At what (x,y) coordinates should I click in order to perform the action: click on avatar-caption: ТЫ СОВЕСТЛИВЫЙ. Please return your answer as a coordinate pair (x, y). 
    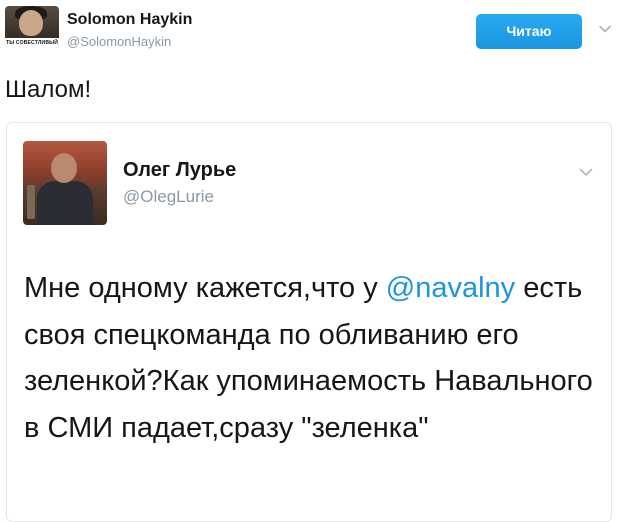
    Looking at the image, I should click on (32, 43).